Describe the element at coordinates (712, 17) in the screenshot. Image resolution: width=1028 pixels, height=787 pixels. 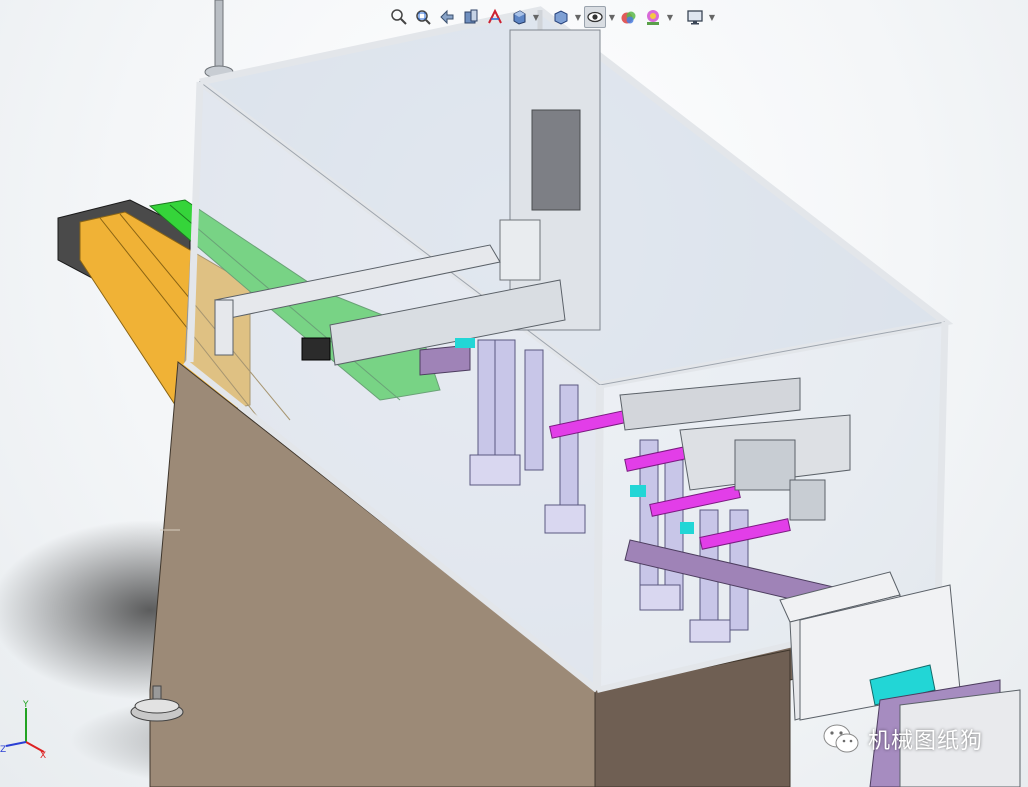
I see `view-settings-dropdown-icon: ▼` at that location.